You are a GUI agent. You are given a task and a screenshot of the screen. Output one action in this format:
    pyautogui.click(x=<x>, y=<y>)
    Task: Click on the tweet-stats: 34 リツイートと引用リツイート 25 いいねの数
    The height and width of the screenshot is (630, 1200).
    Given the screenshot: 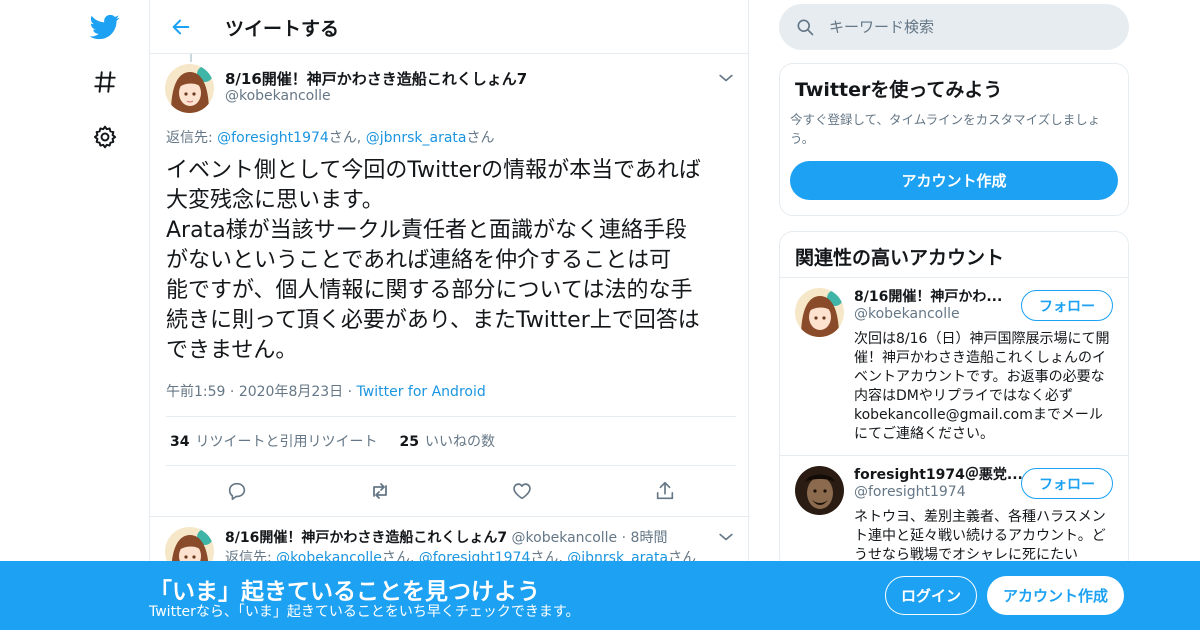 What is the action you would take?
    pyautogui.click(x=451, y=441)
    